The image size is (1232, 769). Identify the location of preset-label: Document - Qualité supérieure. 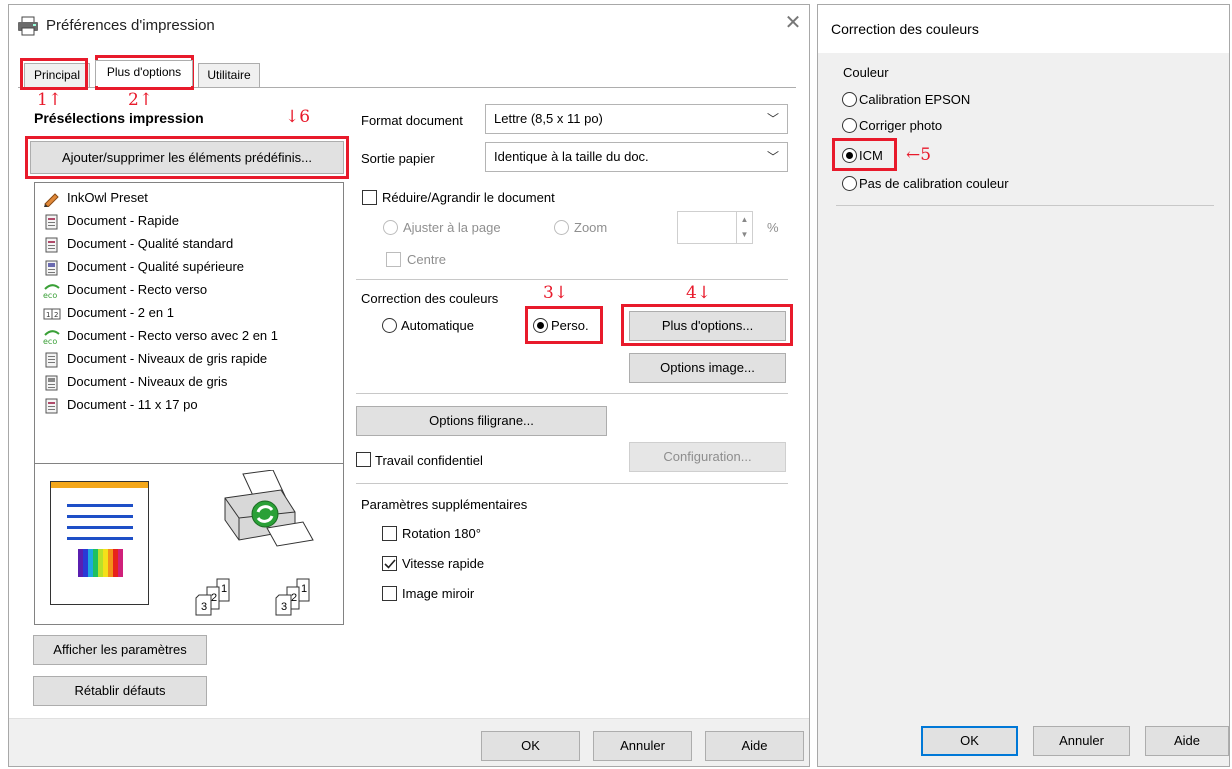
(156, 266).